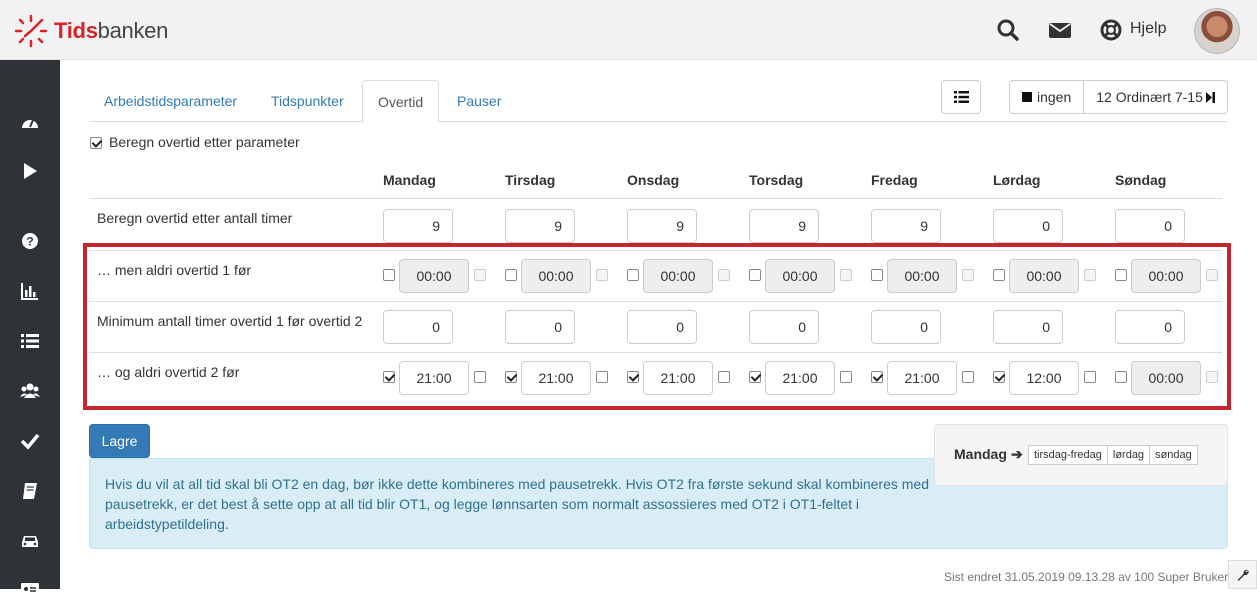  I want to click on tab-arbeidstidsparameter: Arbeidstidsparameter, so click(170, 101).